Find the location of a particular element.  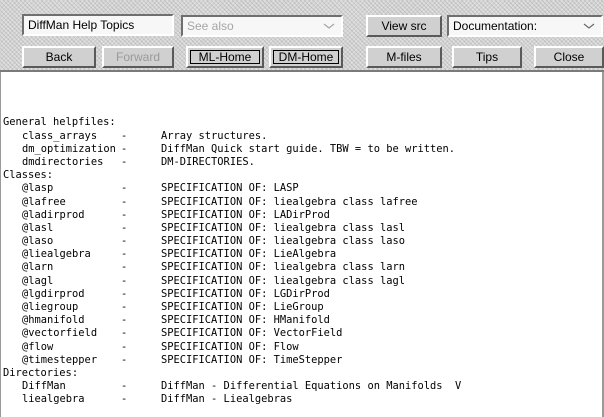

topics-field: DiffMan Help Topics is located at coordinates (98, 25).